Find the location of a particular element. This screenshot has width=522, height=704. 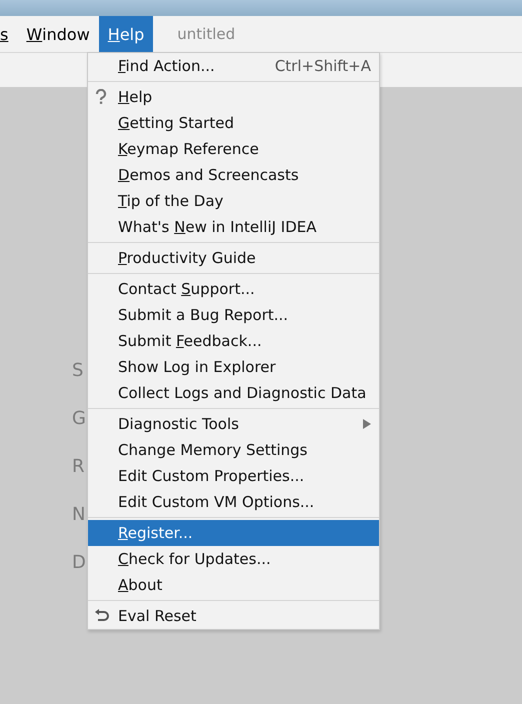

menu-item: Help is located at coordinates (233, 97).